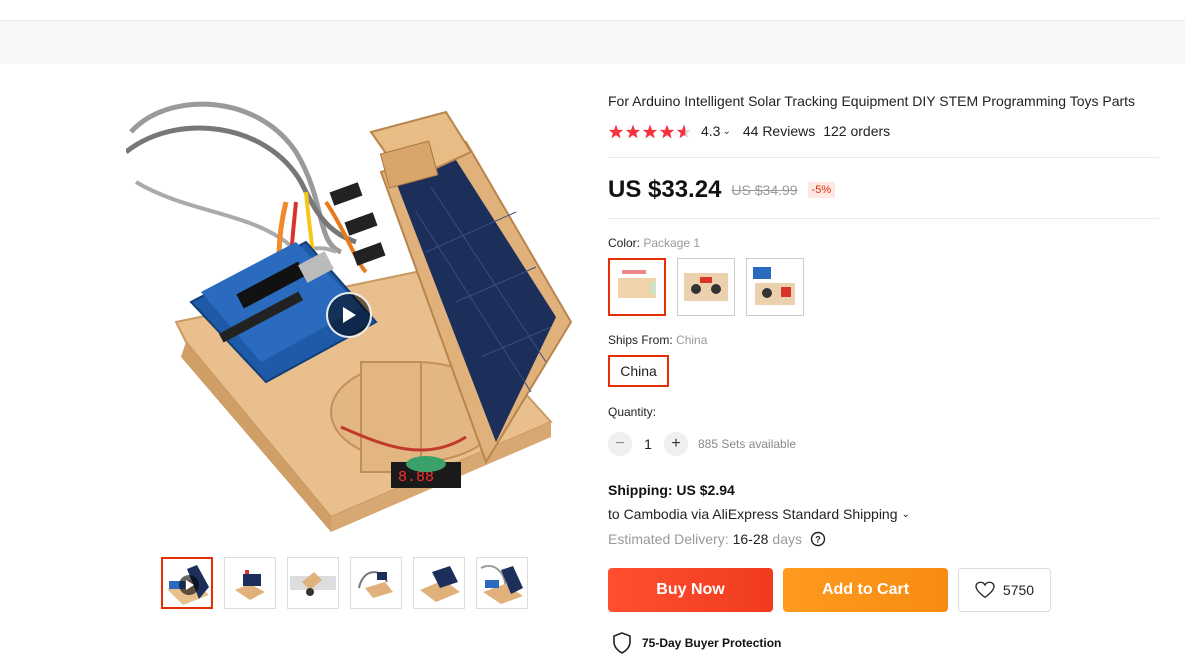  What do you see at coordinates (712, 643) in the screenshot?
I see `protection-text: 75-Day Buyer Protection` at bounding box center [712, 643].